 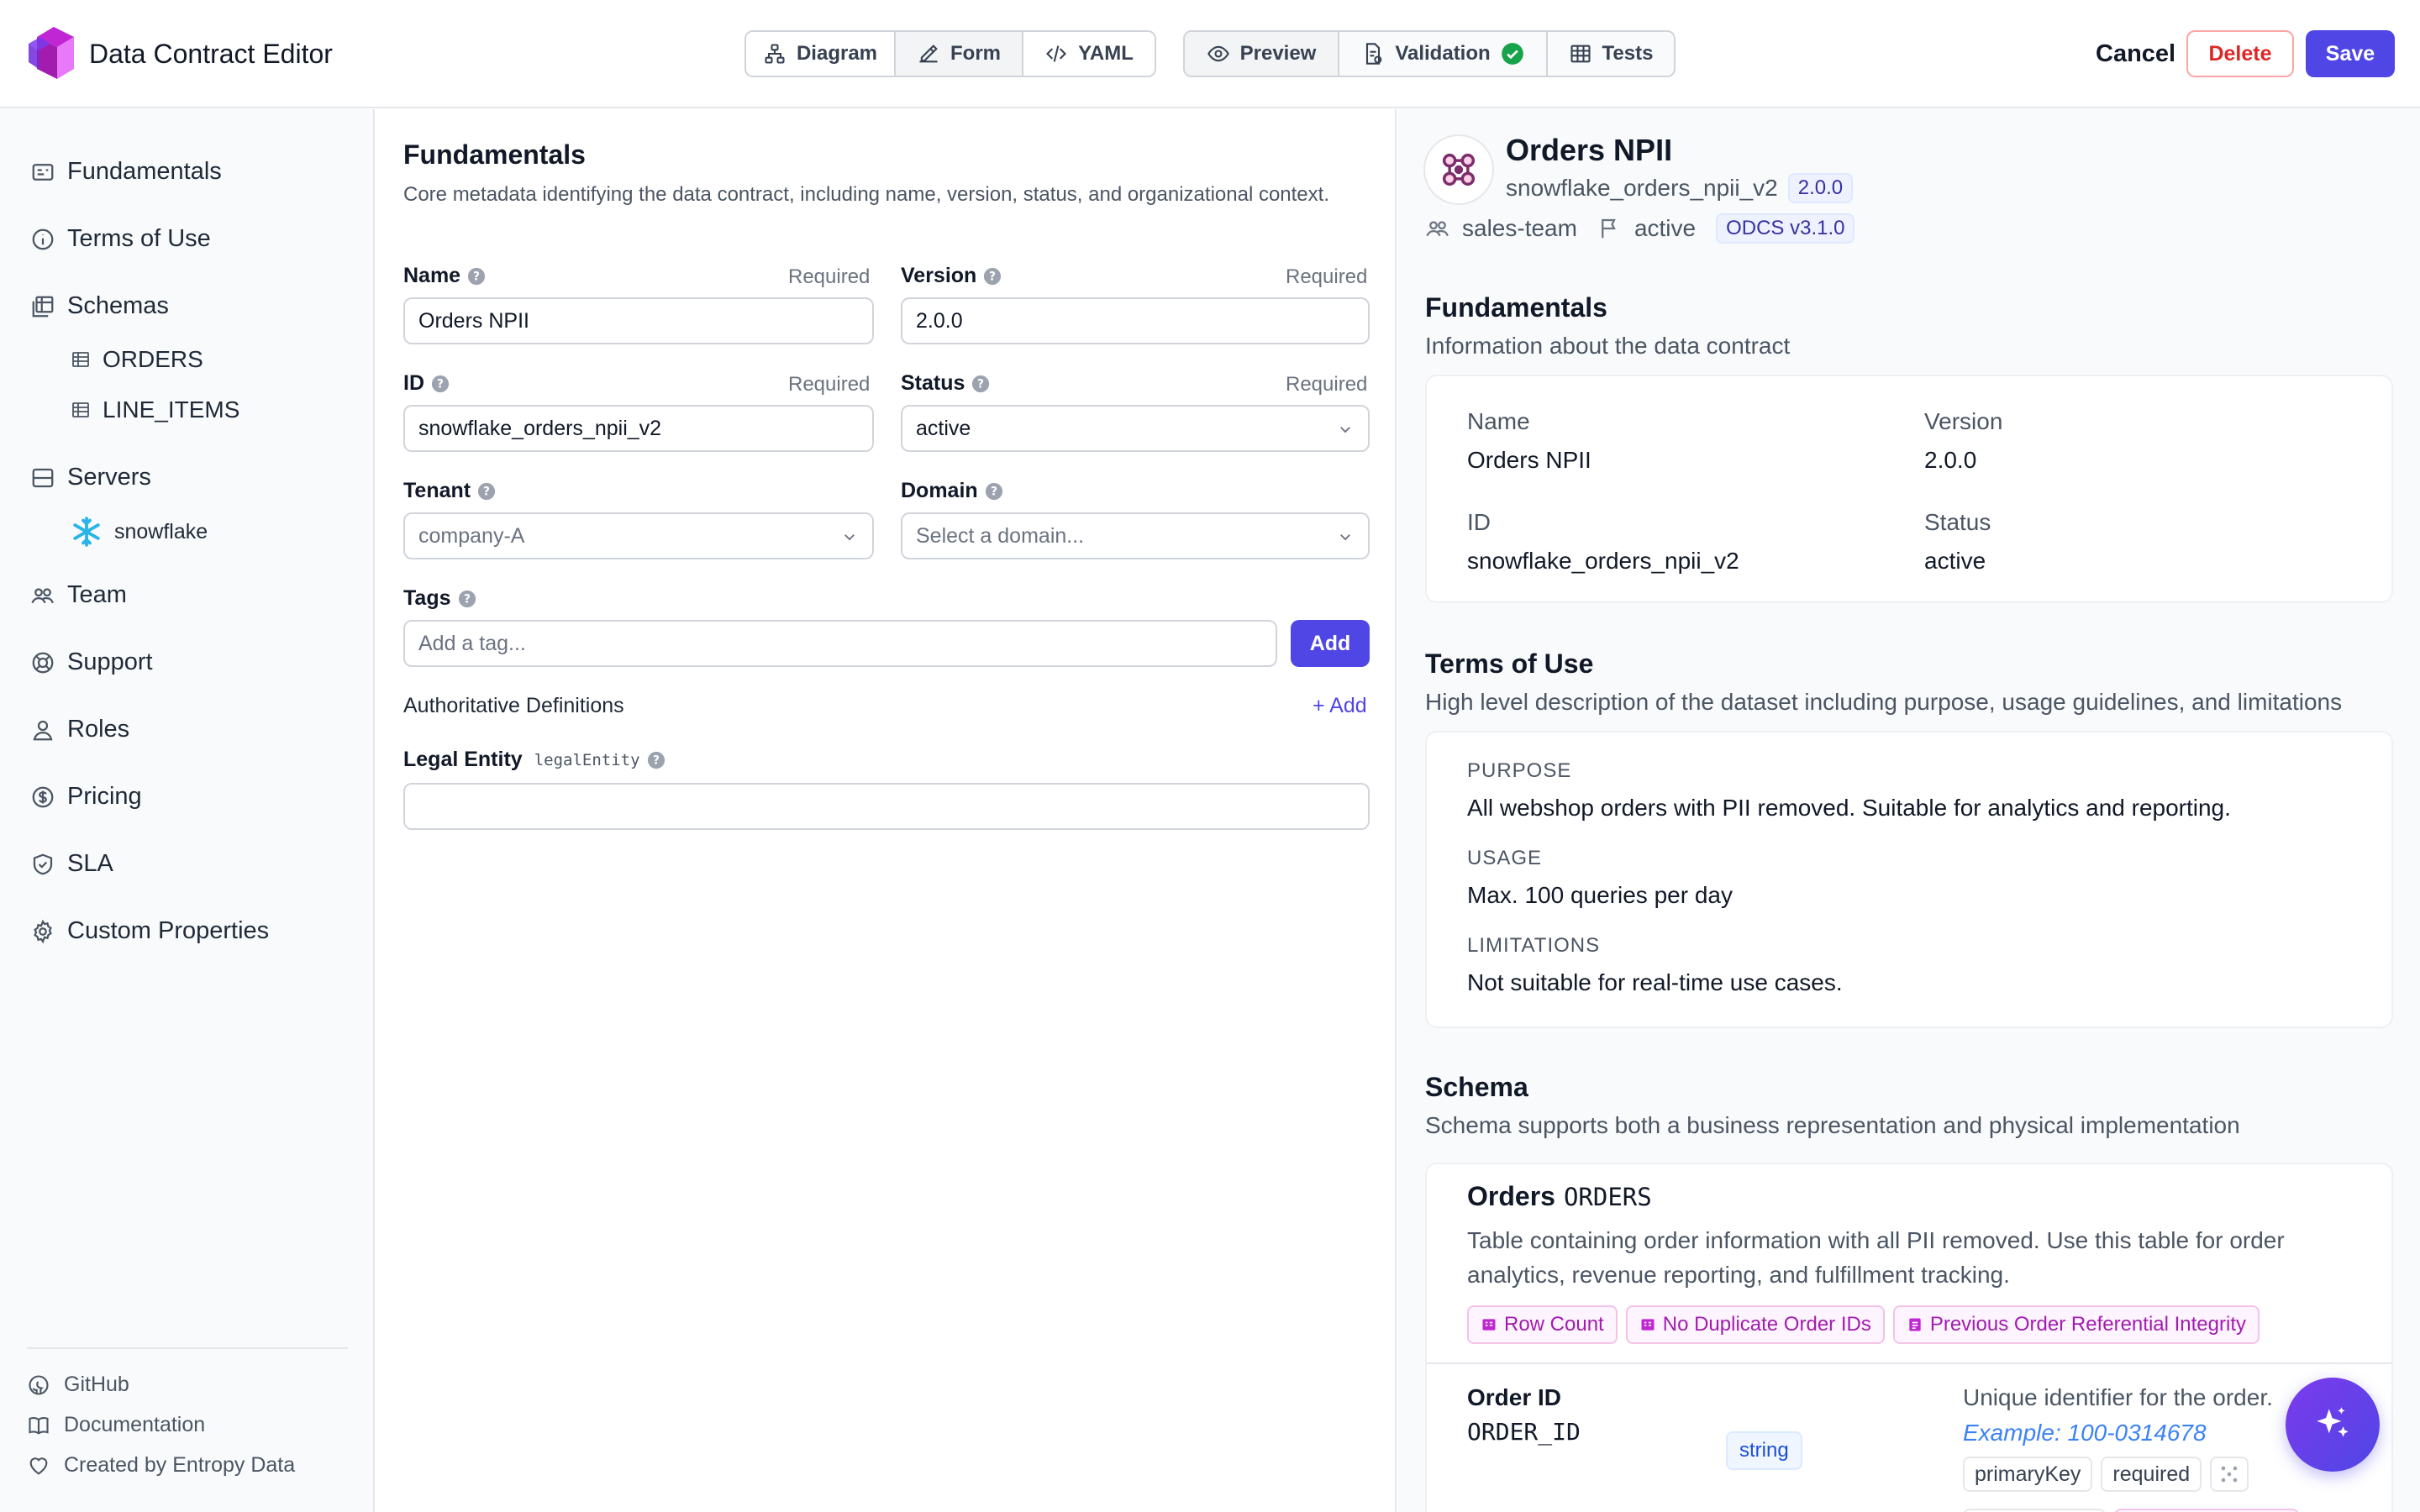 What do you see at coordinates (109, 477) in the screenshot?
I see `sidebar-item-label: Servers` at bounding box center [109, 477].